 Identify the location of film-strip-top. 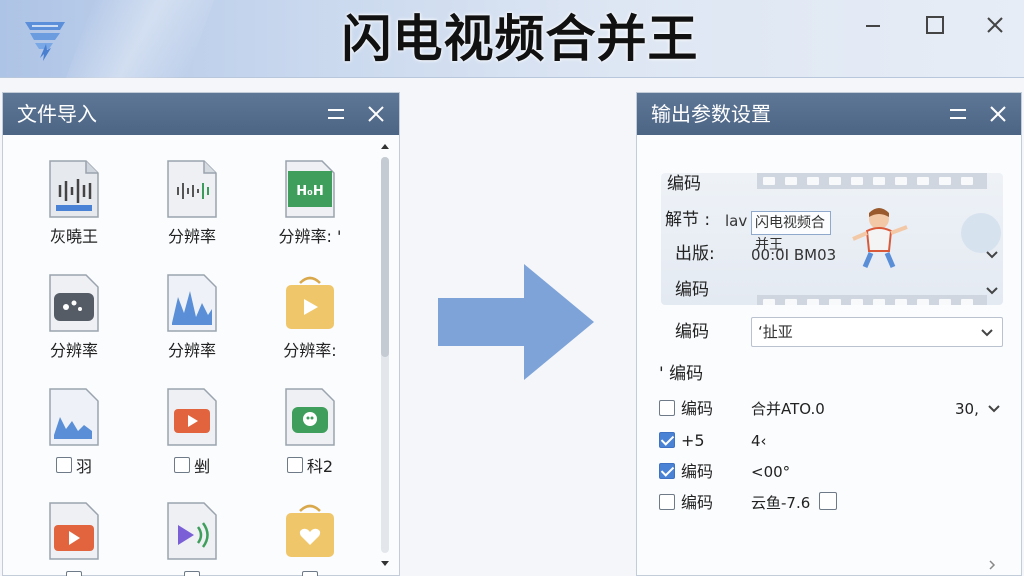
(872, 181).